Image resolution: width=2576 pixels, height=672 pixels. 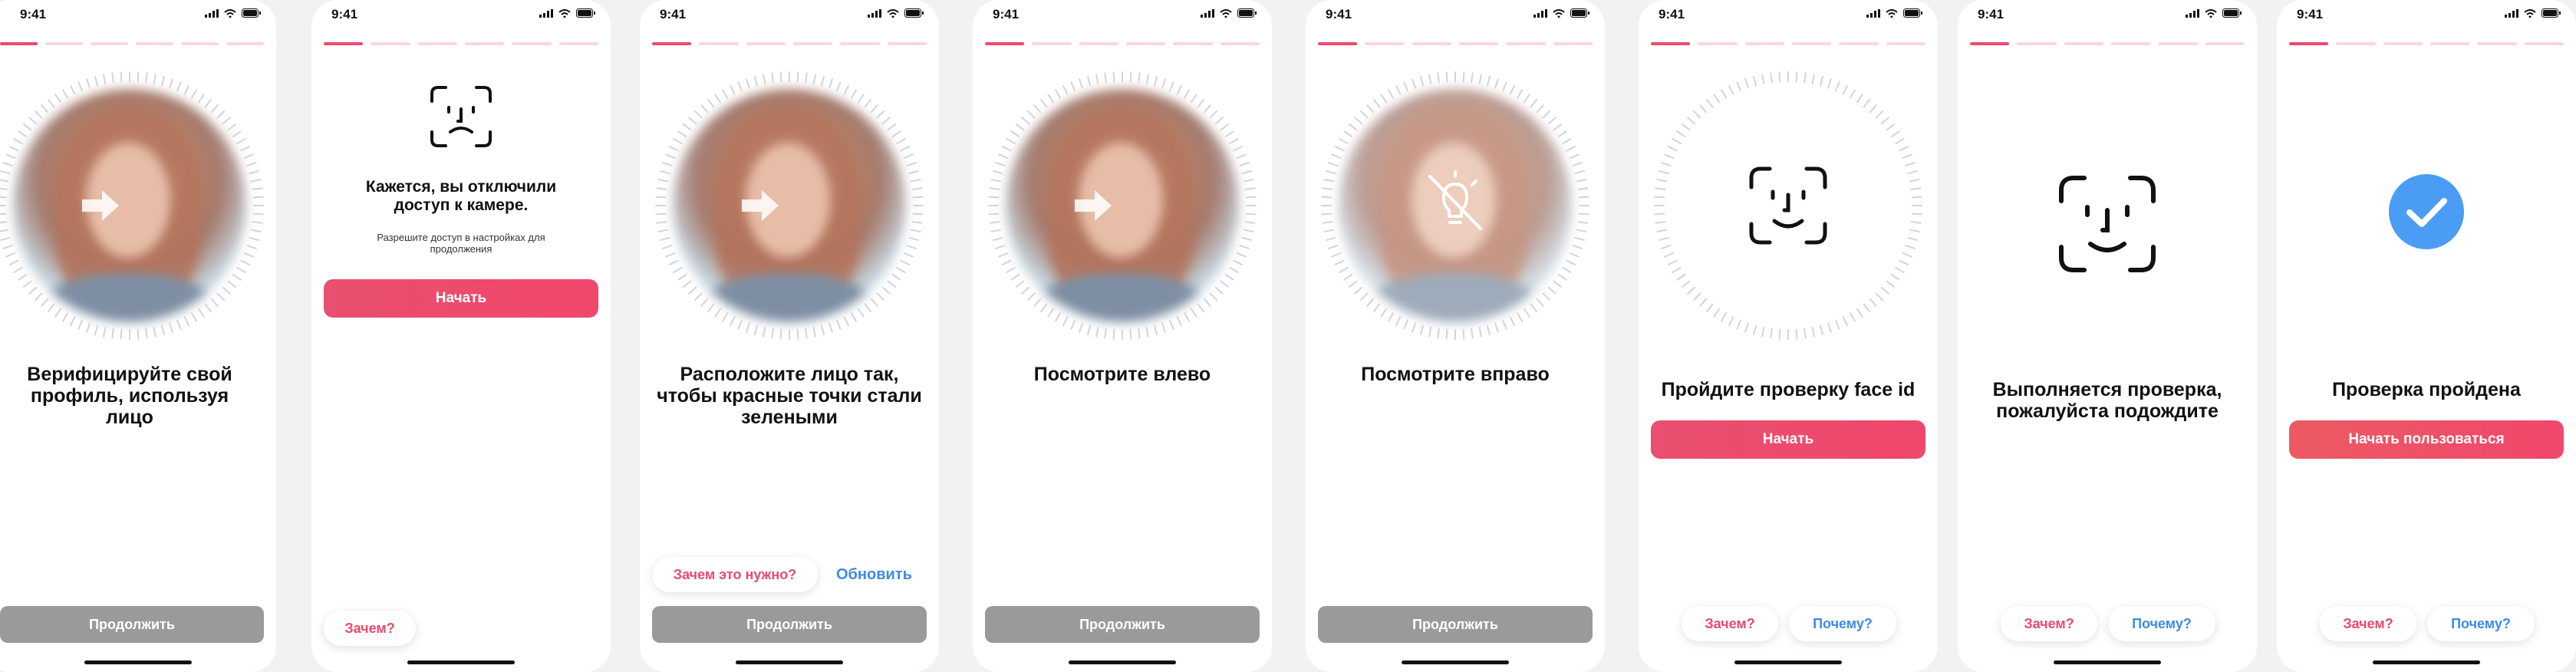 What do you see at coordinates (1122, 336) in the screenshot?
I see `screen-look-left: 9:41 Посмотрите влево Продолжить` at bounding box center [1122, 336].